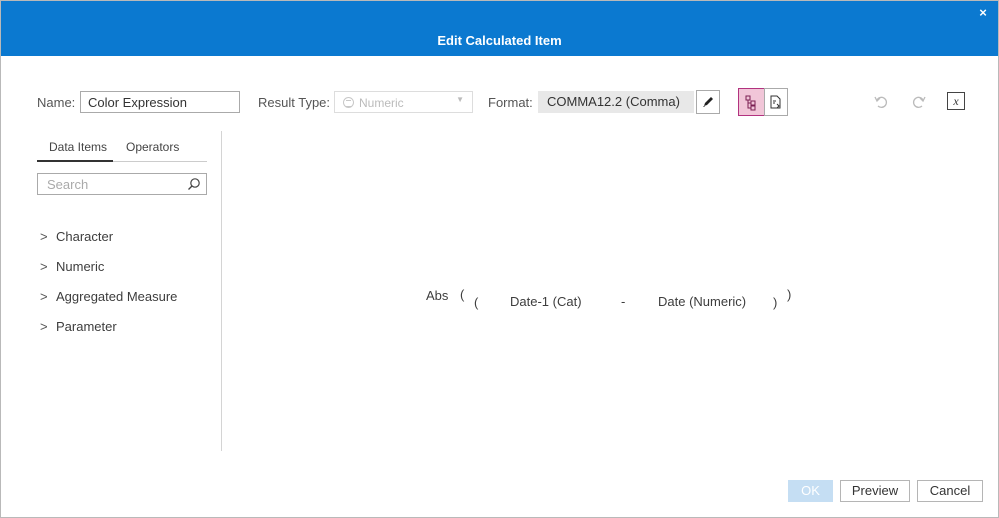  Describe the element at coordinates (702, 301) in the screenshot. I see `expression-right-operand: Date (Numeric)` at that location.